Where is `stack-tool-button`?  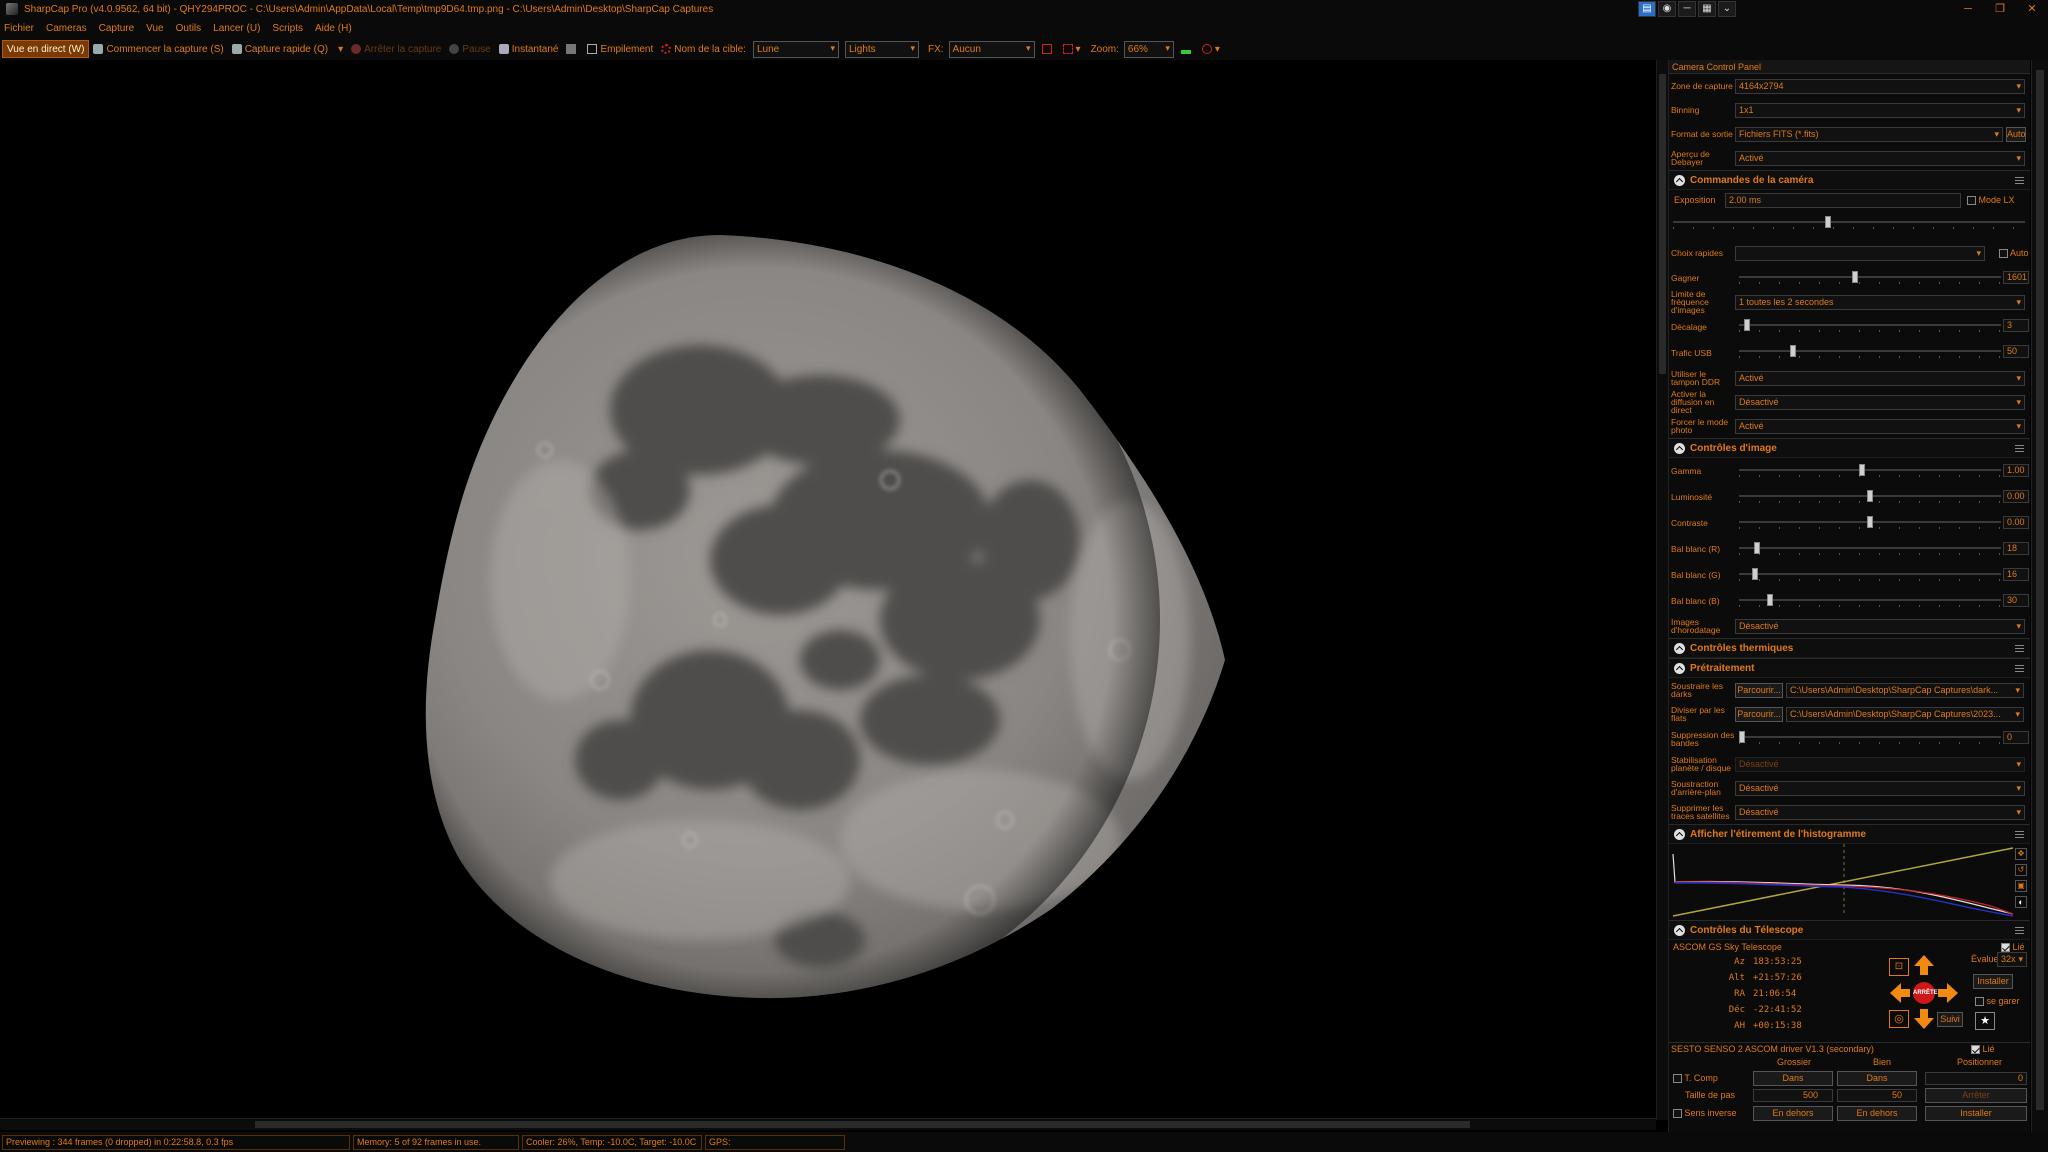 stack-tool-button is located at coordinates (572, 49).